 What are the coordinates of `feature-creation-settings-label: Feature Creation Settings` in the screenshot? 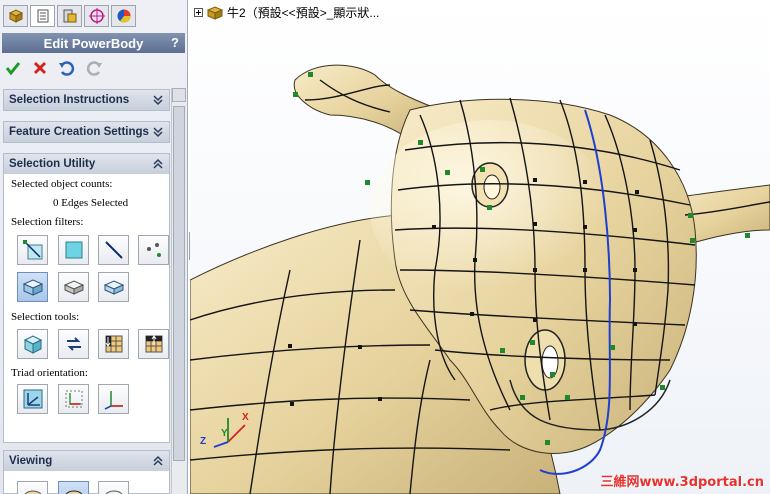 It's located at (79, 132).